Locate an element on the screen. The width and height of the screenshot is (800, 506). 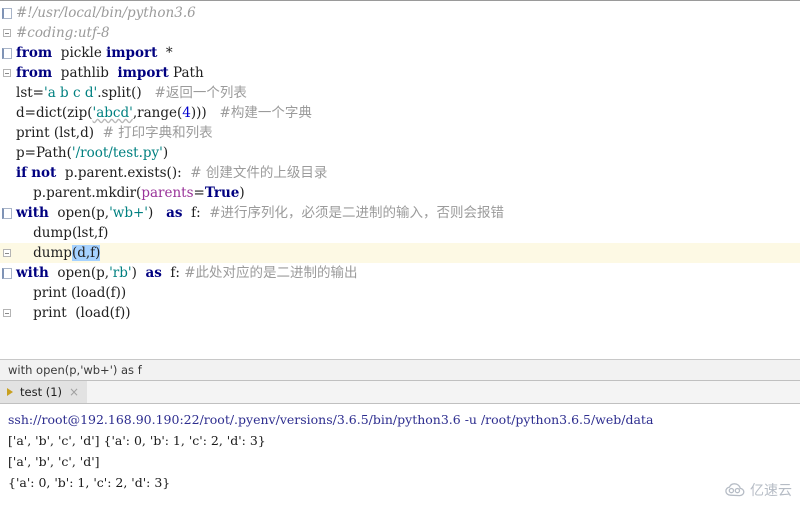
code-token: (lst,d) is located at coordinates (76, 133).